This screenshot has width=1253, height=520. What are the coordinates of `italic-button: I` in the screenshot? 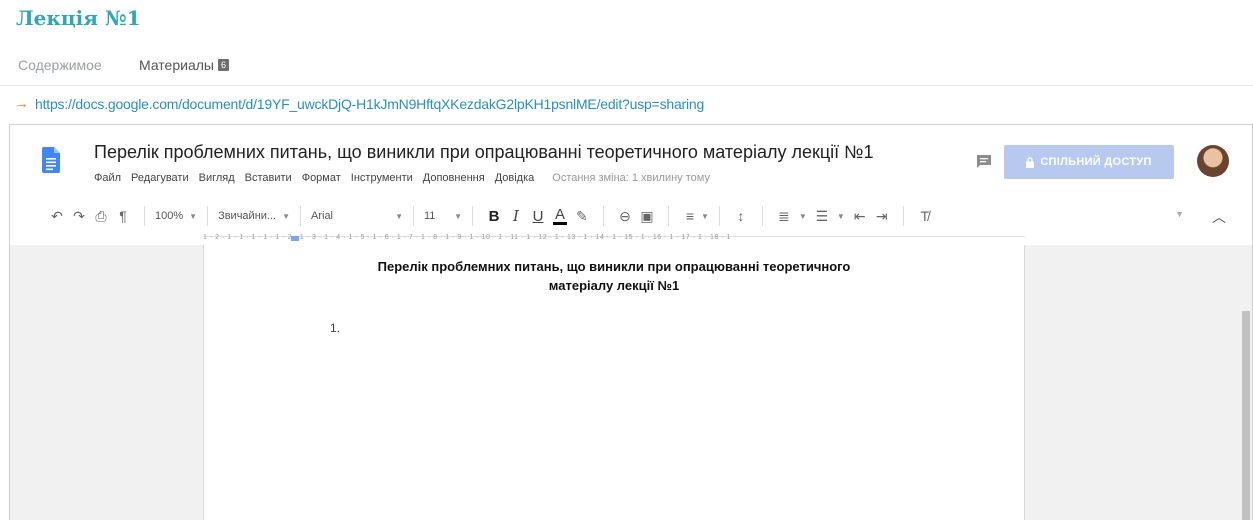 It's located at (516, 216).